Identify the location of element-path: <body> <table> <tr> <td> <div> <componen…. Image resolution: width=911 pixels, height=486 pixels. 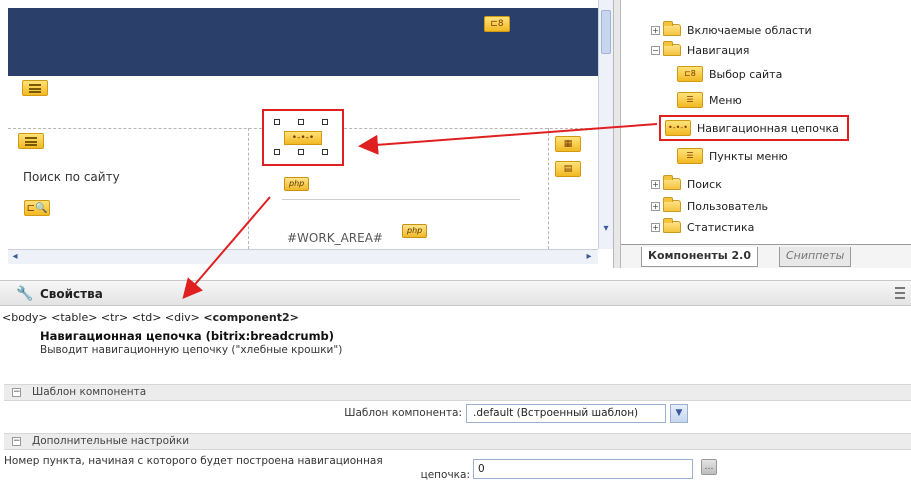
(150, 317).